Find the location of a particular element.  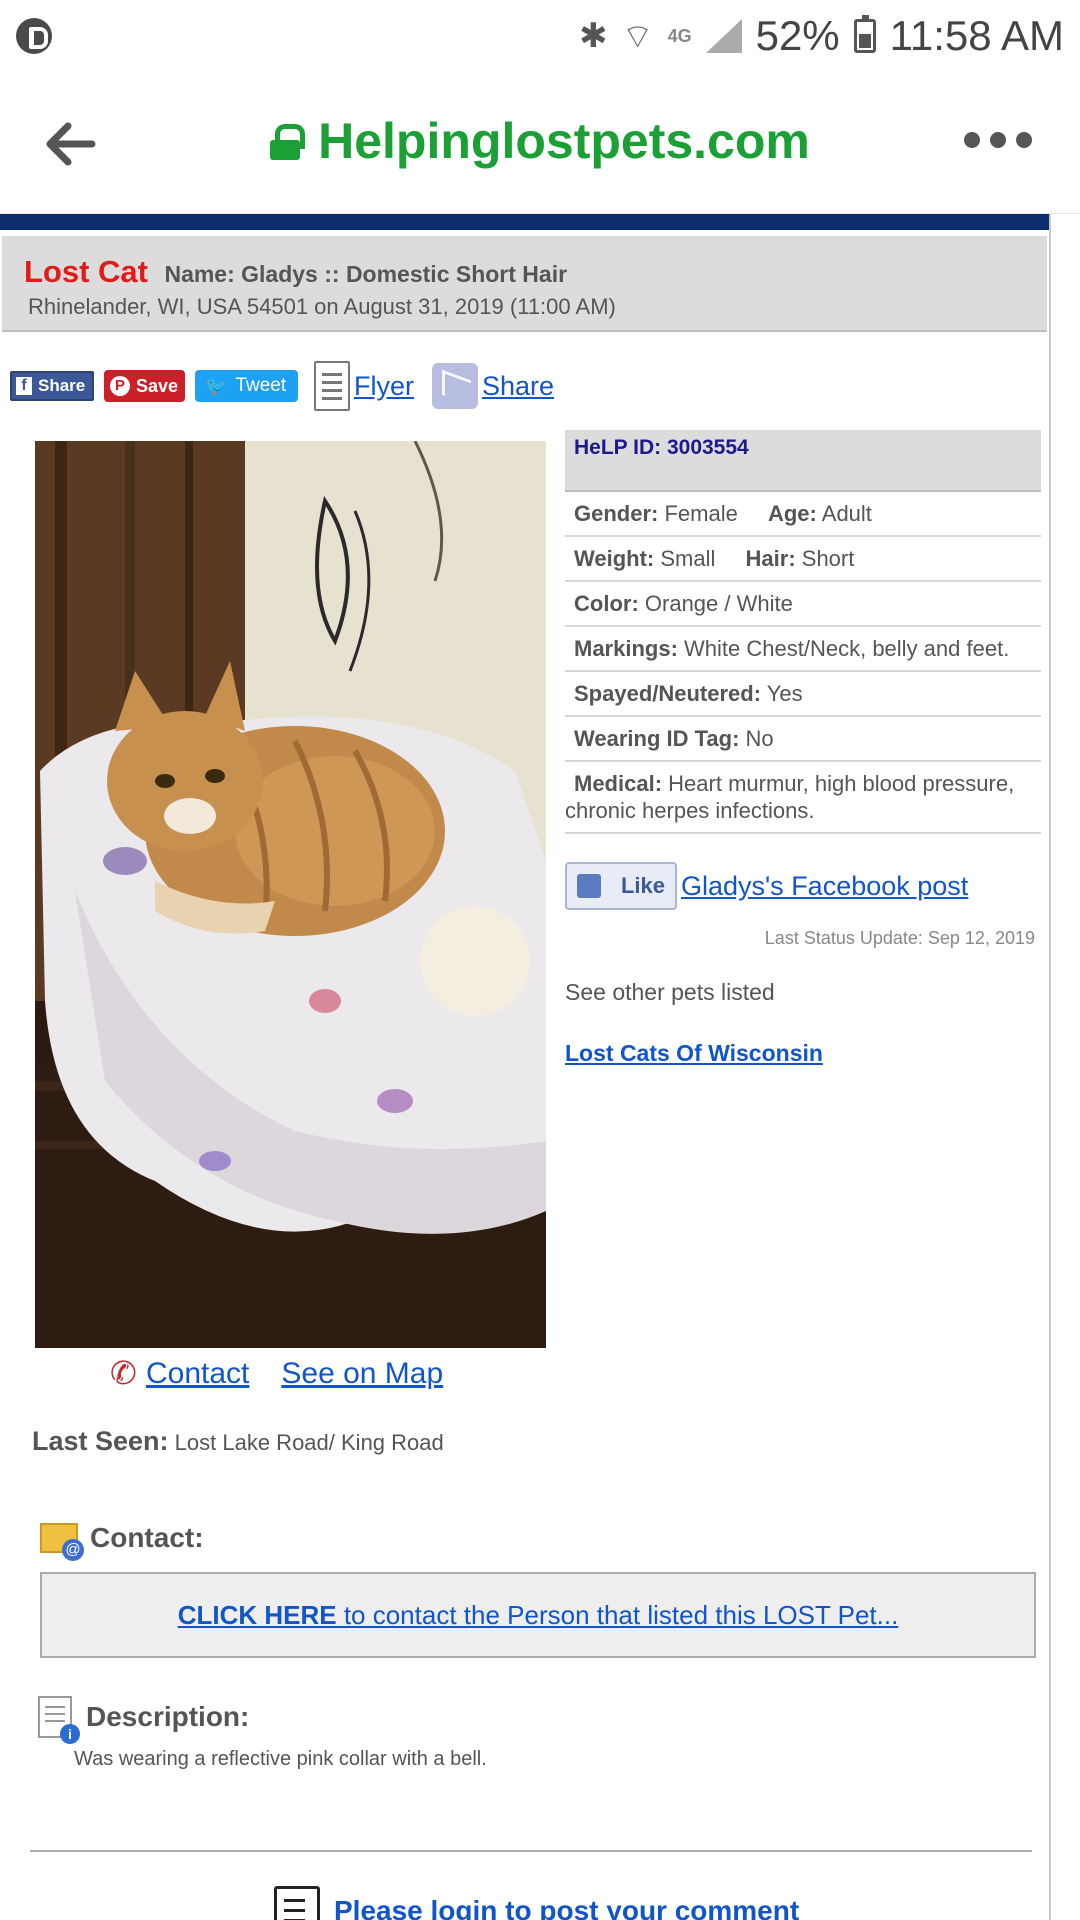

spayed-row: Spayed/Neutered: Yes is located at coordinates (803, 694).